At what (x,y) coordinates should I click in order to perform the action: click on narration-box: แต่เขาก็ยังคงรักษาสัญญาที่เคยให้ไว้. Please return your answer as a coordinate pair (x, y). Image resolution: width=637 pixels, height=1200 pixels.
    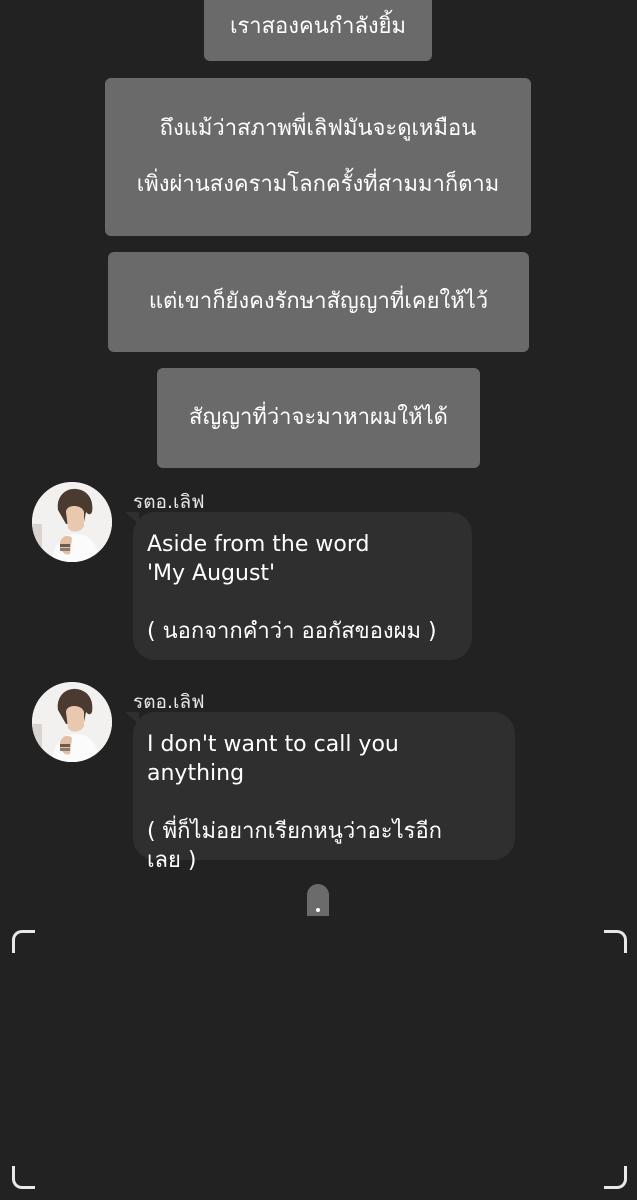
    Looking at the image, I should click on (318, 302).